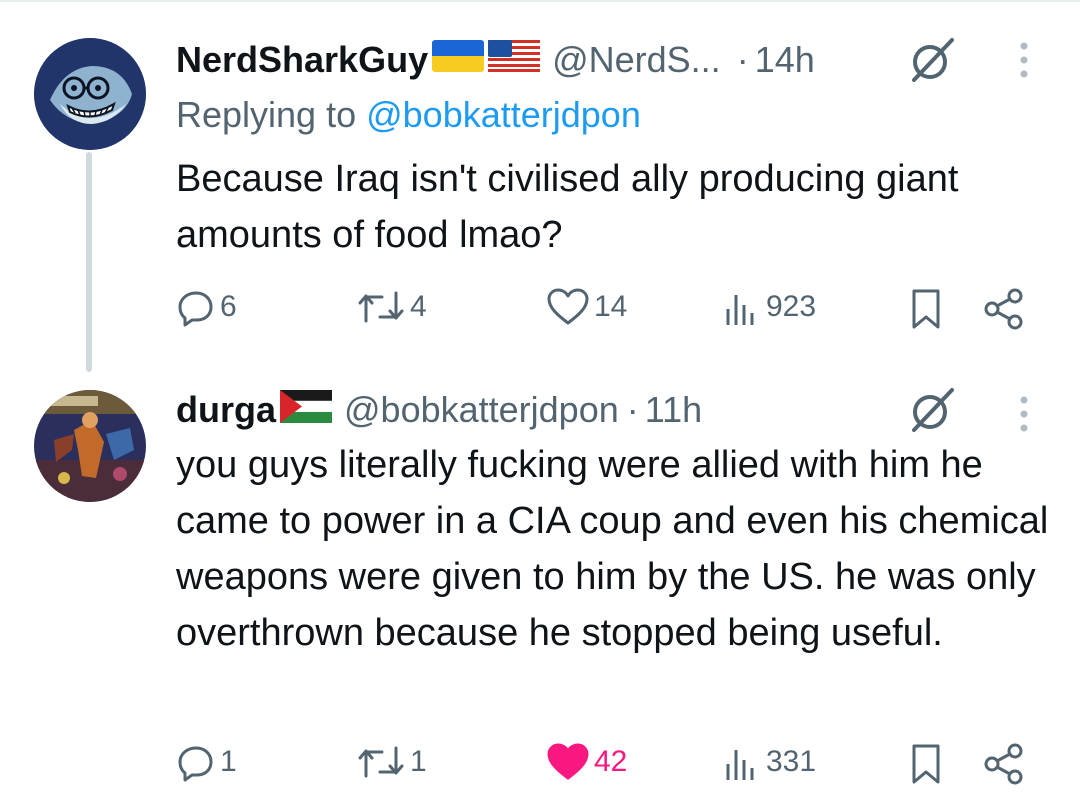  I want to click on tweet-header: NerdSharkGuy @NerdS... · 14h, so click(495, 60).